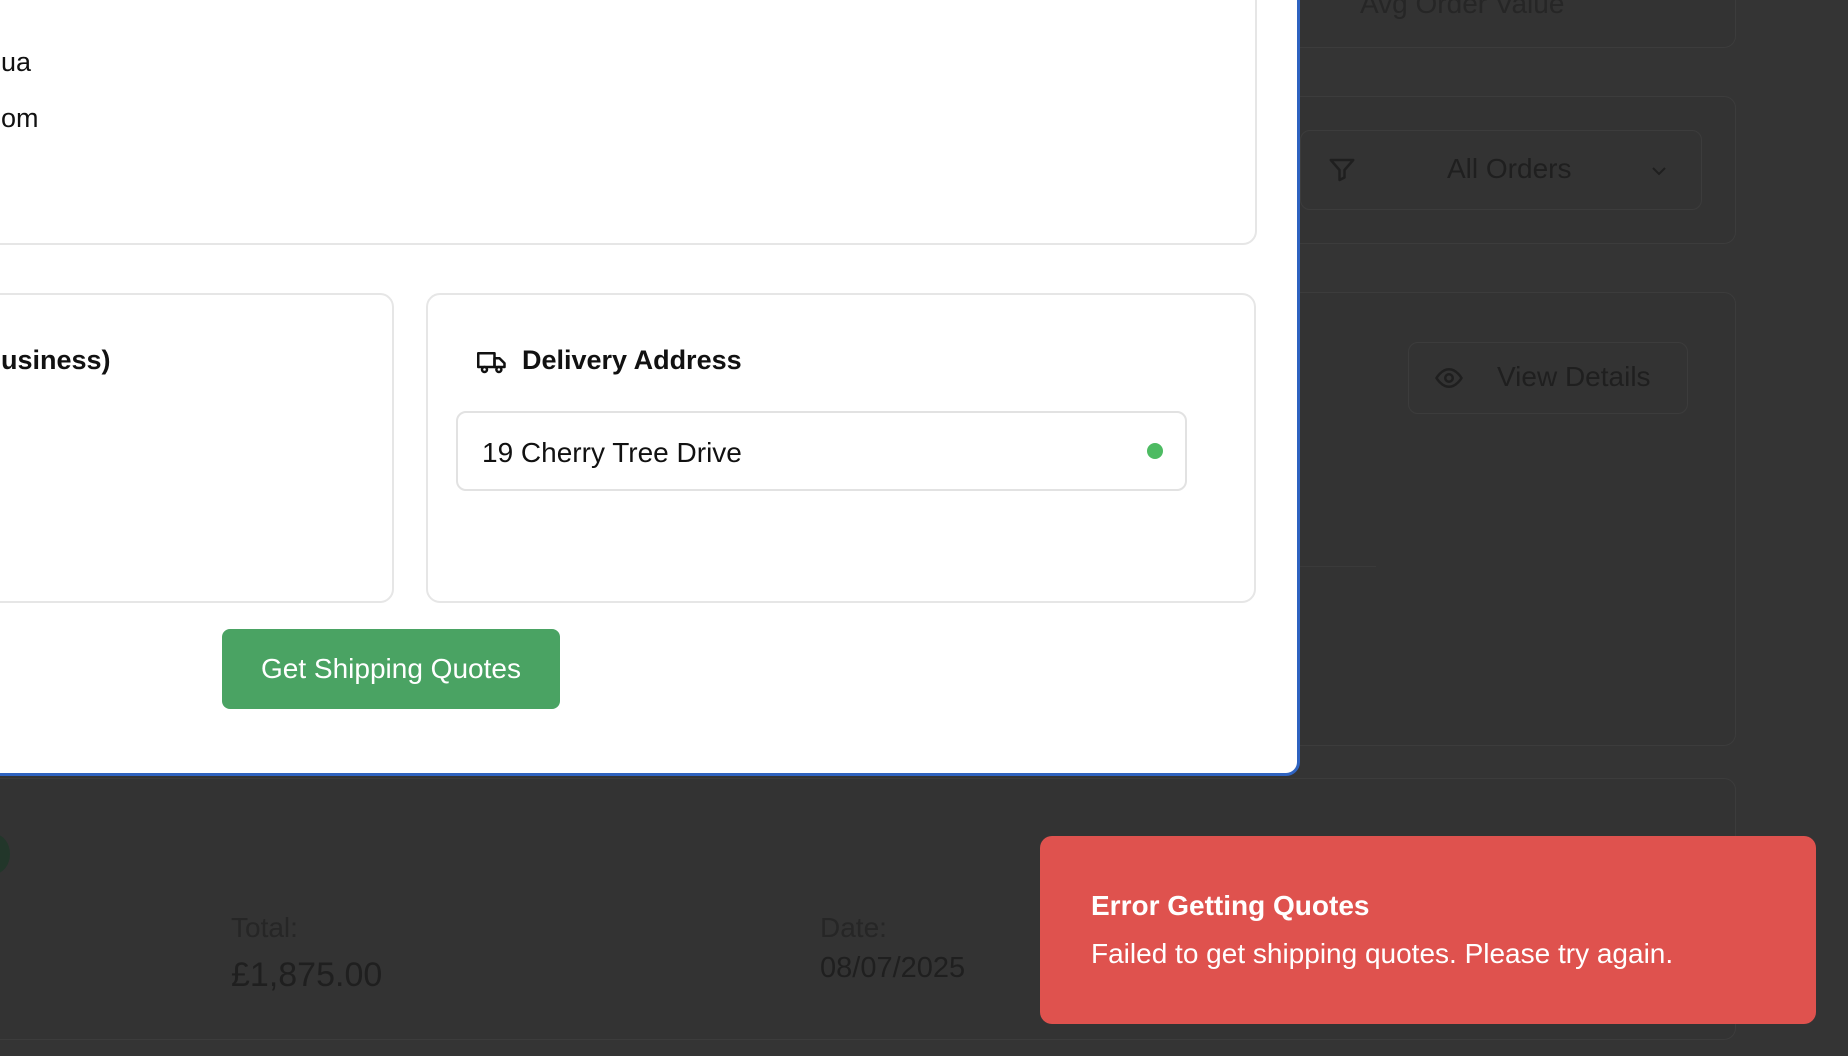  I want to click on address-status-dot, so click(1155, 451).